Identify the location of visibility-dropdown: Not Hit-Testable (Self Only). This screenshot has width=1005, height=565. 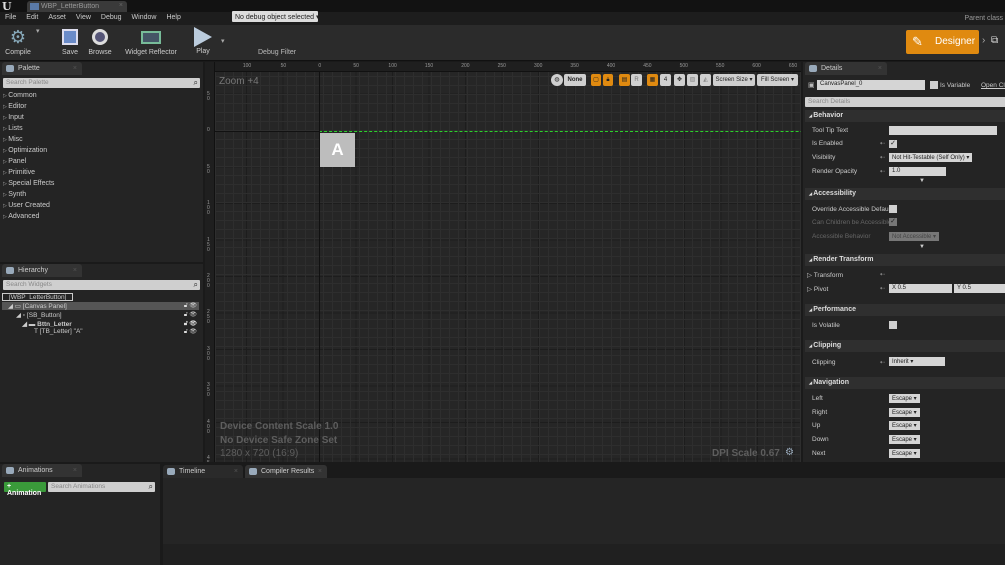
(931, 157).